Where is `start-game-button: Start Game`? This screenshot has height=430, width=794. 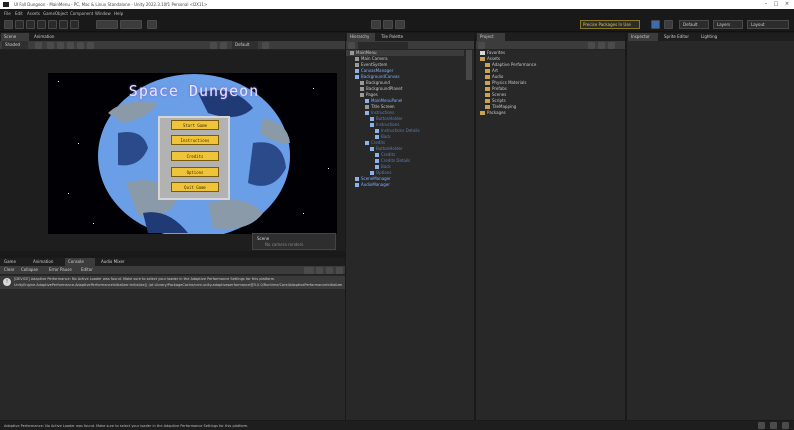
start-game-button: Start Game is located at coordinates (195, 125).